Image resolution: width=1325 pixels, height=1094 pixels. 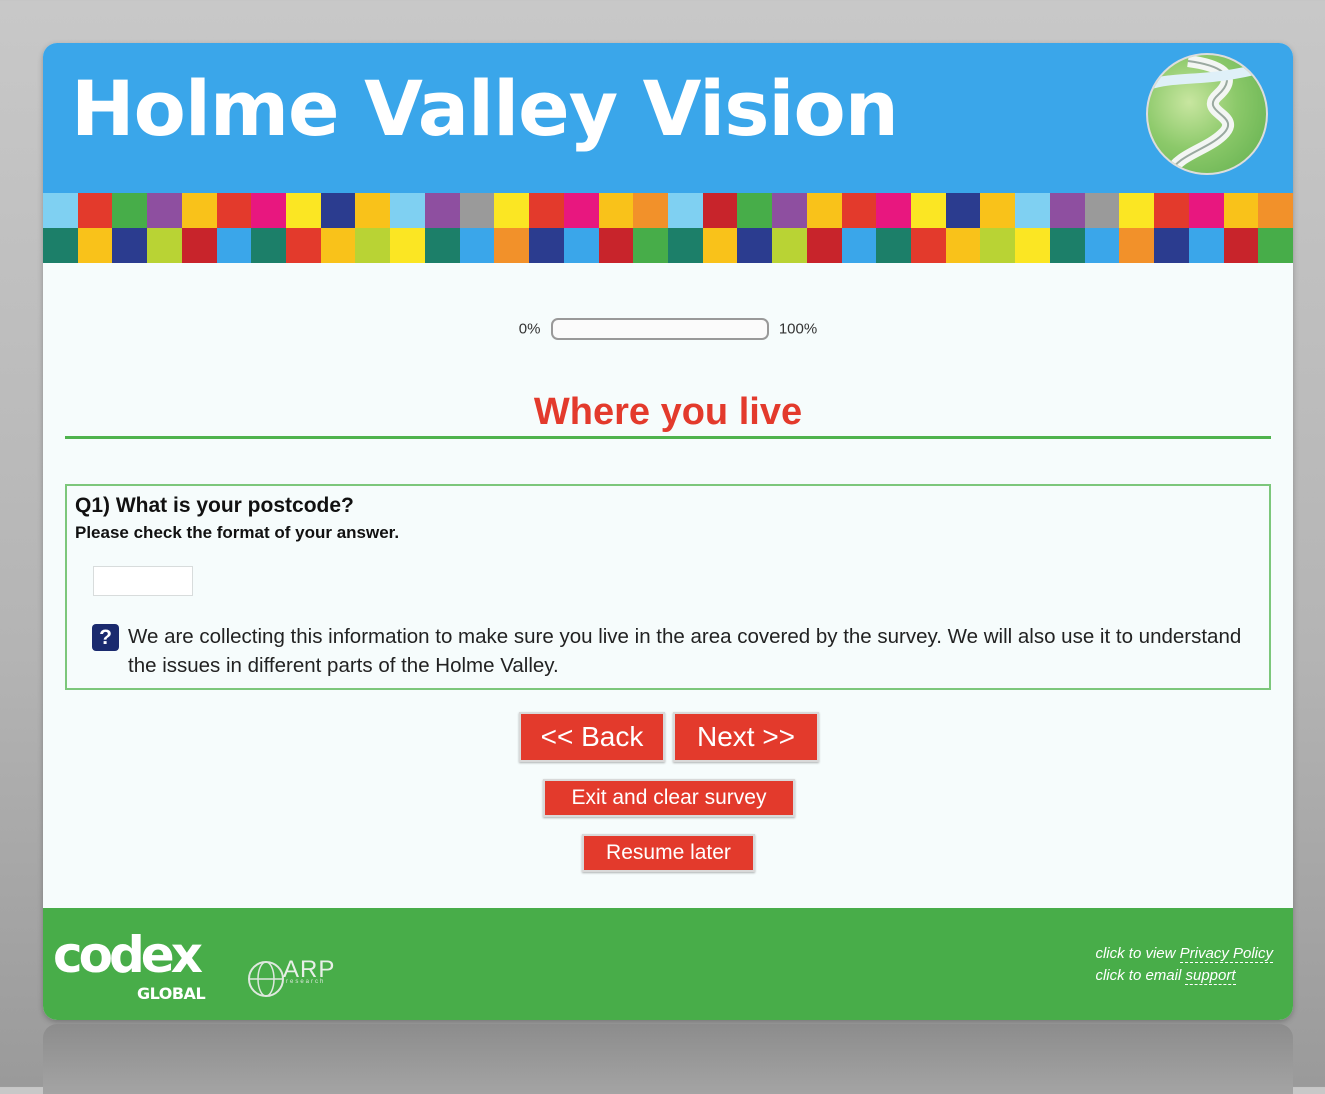 I want to click on codex-logo: codex, so click(x=128, y=955).